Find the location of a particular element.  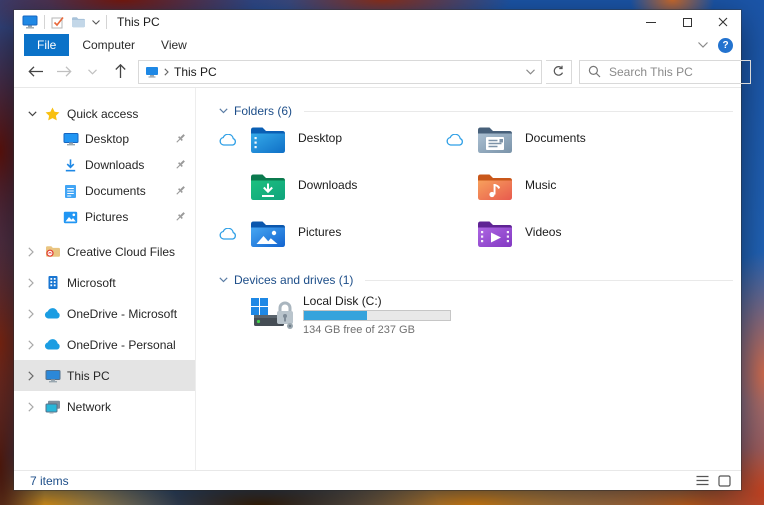

qat-dropdown-icon is located at coordinates (96, 22).